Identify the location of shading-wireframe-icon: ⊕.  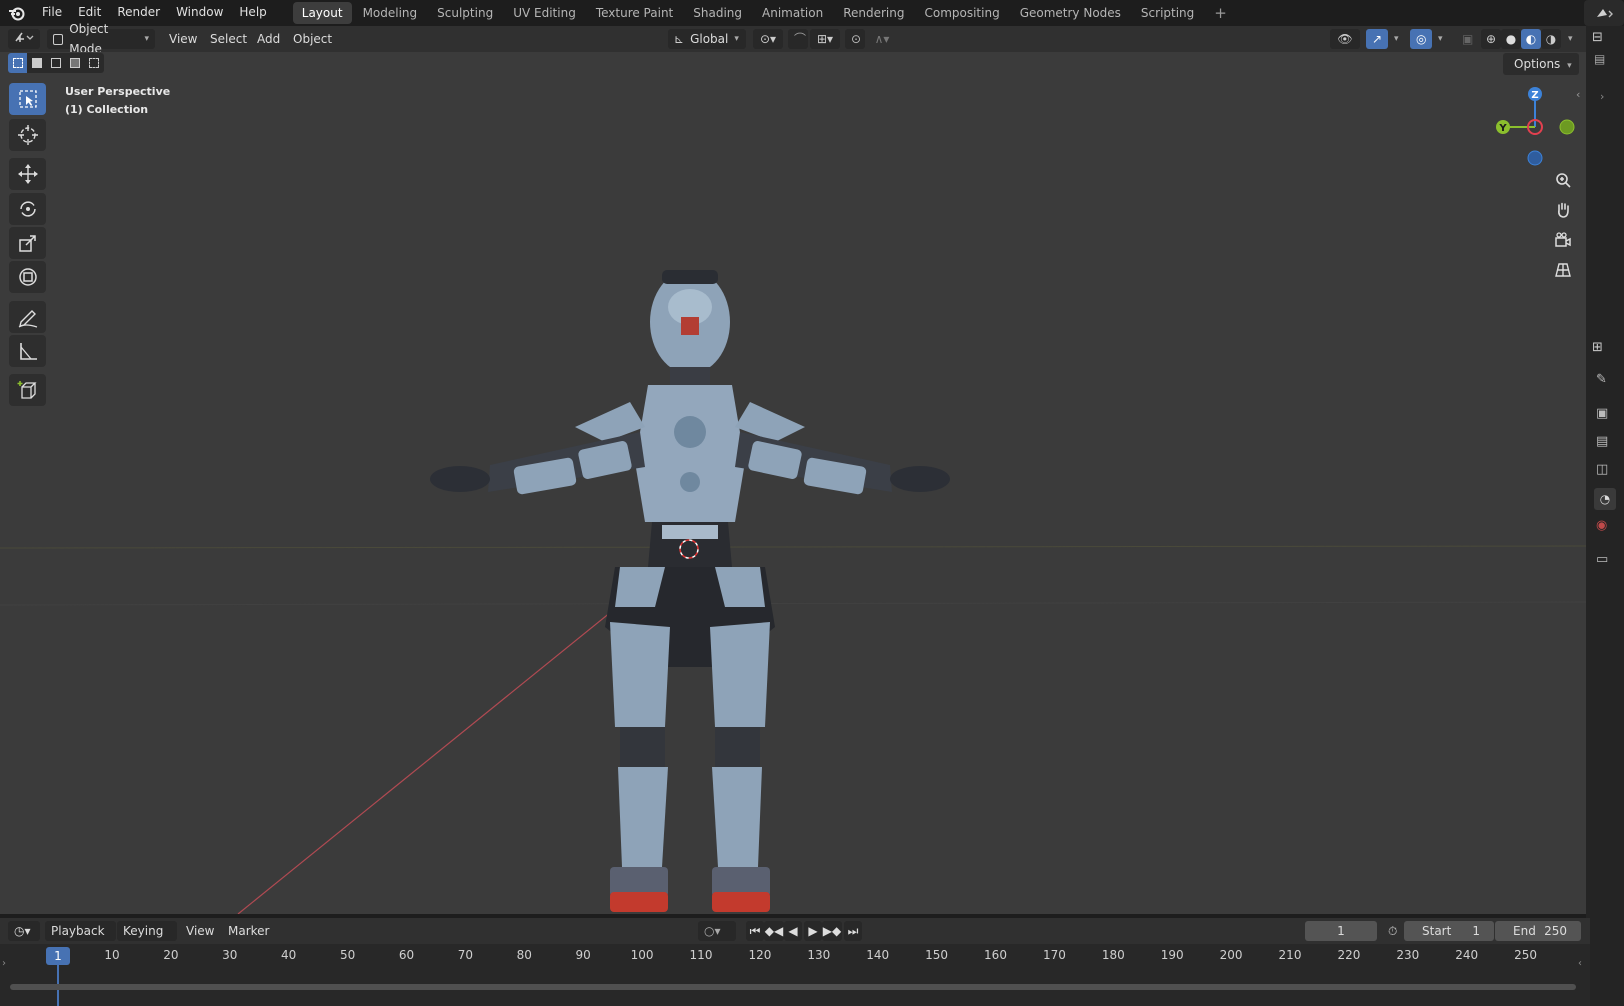
(1491, 39).